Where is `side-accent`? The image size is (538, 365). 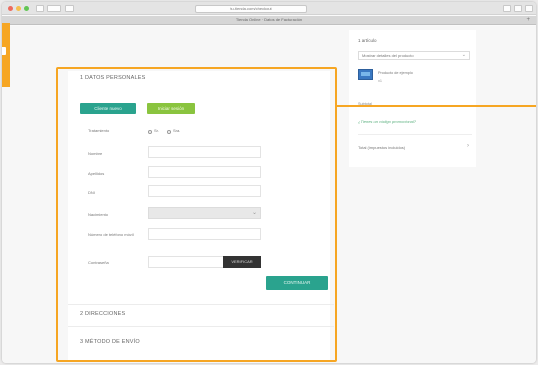 side-accent is located at coordinates (6, 55).